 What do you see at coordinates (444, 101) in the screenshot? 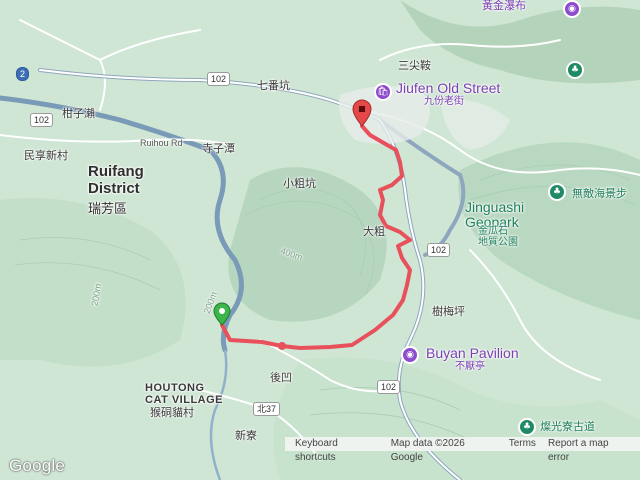
I see `label-jiufen-zh: 九份老街` at bounding box center [444, 101].